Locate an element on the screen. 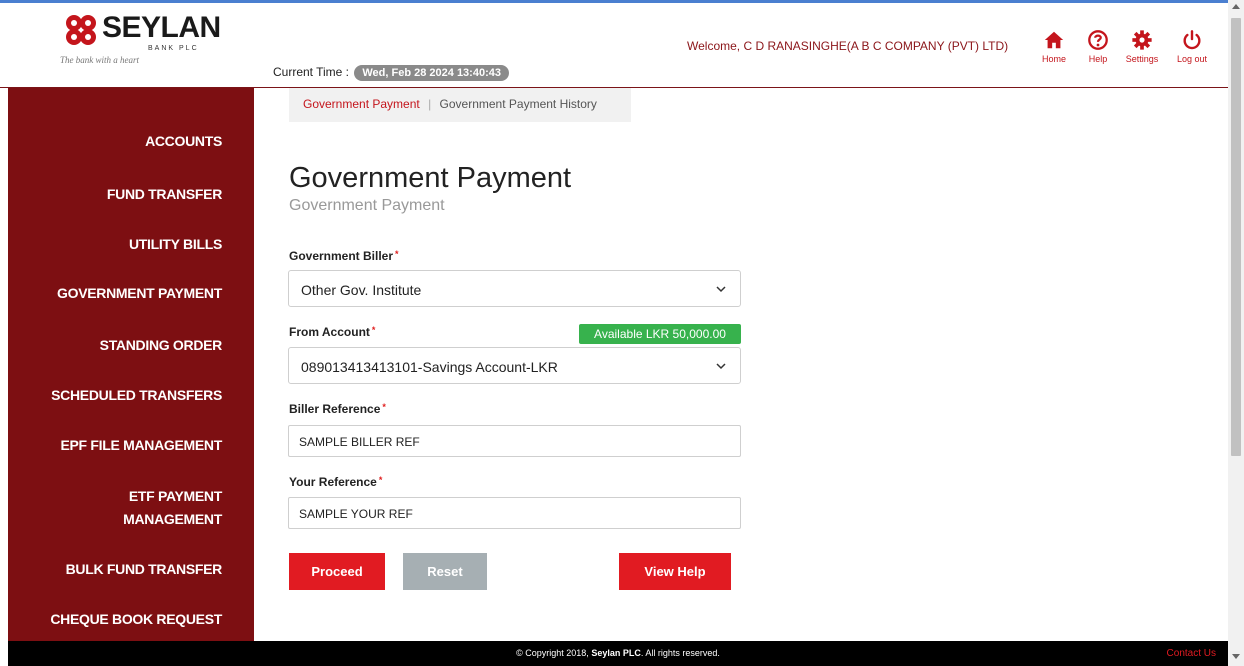 The width and height of the screenshot is (1244, 666). sidebar-item-government-payment: GOVERNMENT PAYMENT is located at coordinates (139, 293).